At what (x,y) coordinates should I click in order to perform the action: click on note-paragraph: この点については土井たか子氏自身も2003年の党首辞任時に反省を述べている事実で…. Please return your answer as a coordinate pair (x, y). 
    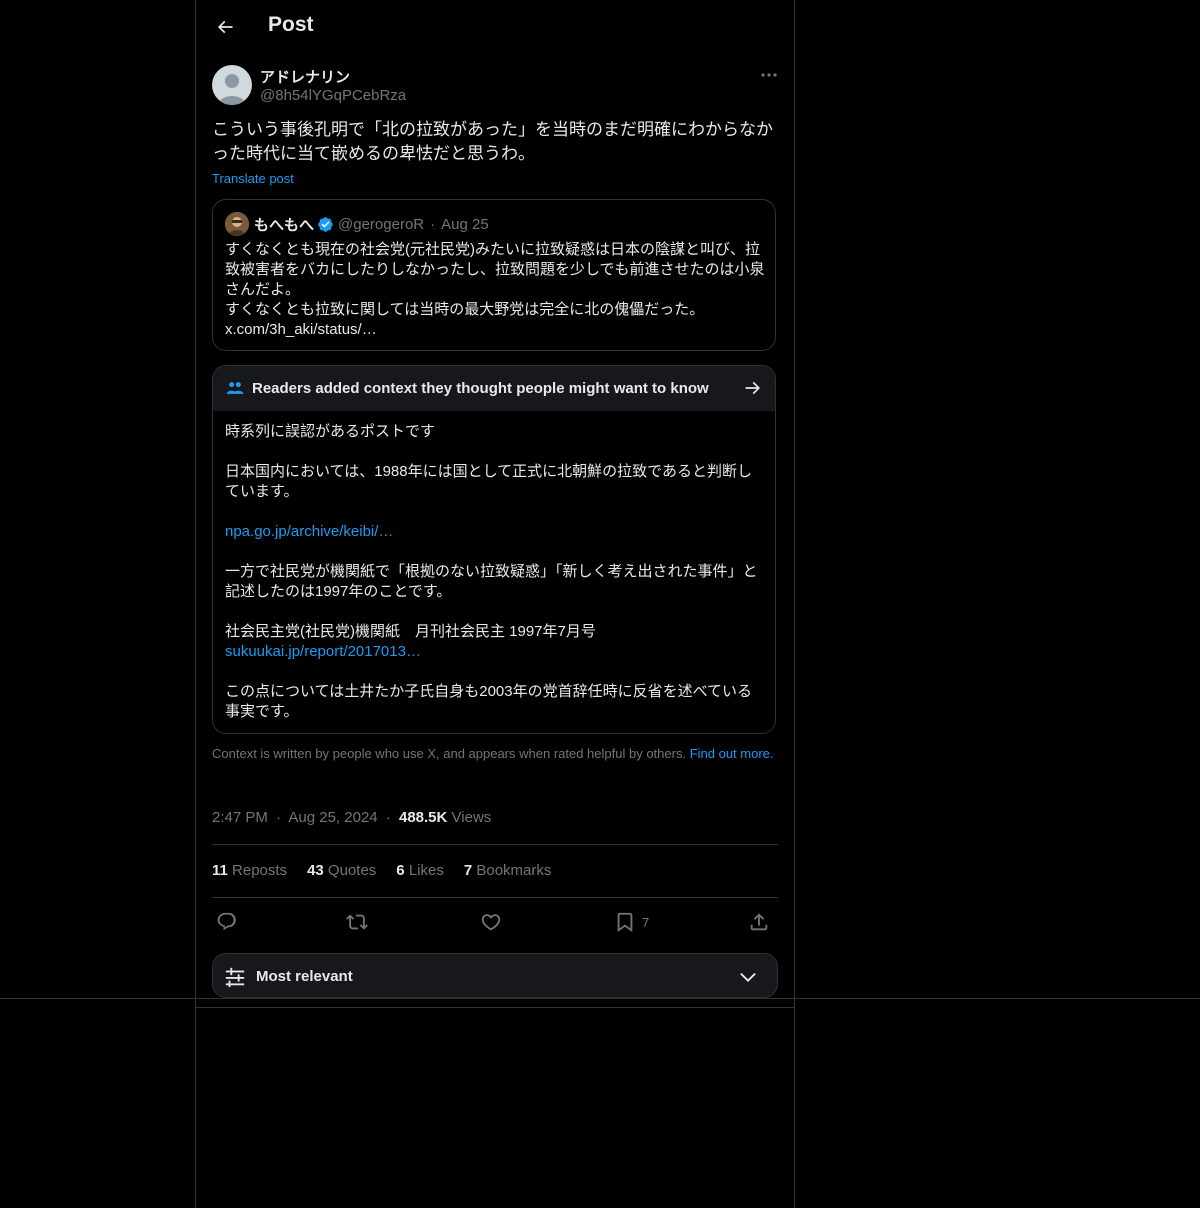
    Looking at the image, I should click on (489, 701).